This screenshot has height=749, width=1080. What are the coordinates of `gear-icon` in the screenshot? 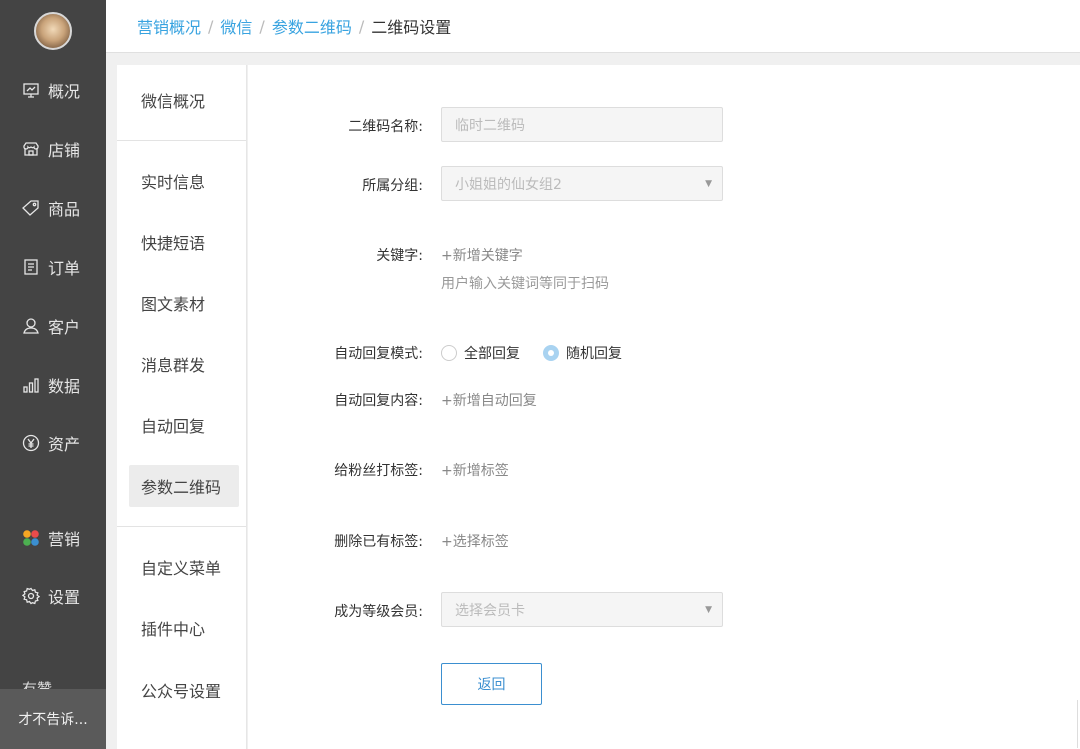 It's located at (31, 596).